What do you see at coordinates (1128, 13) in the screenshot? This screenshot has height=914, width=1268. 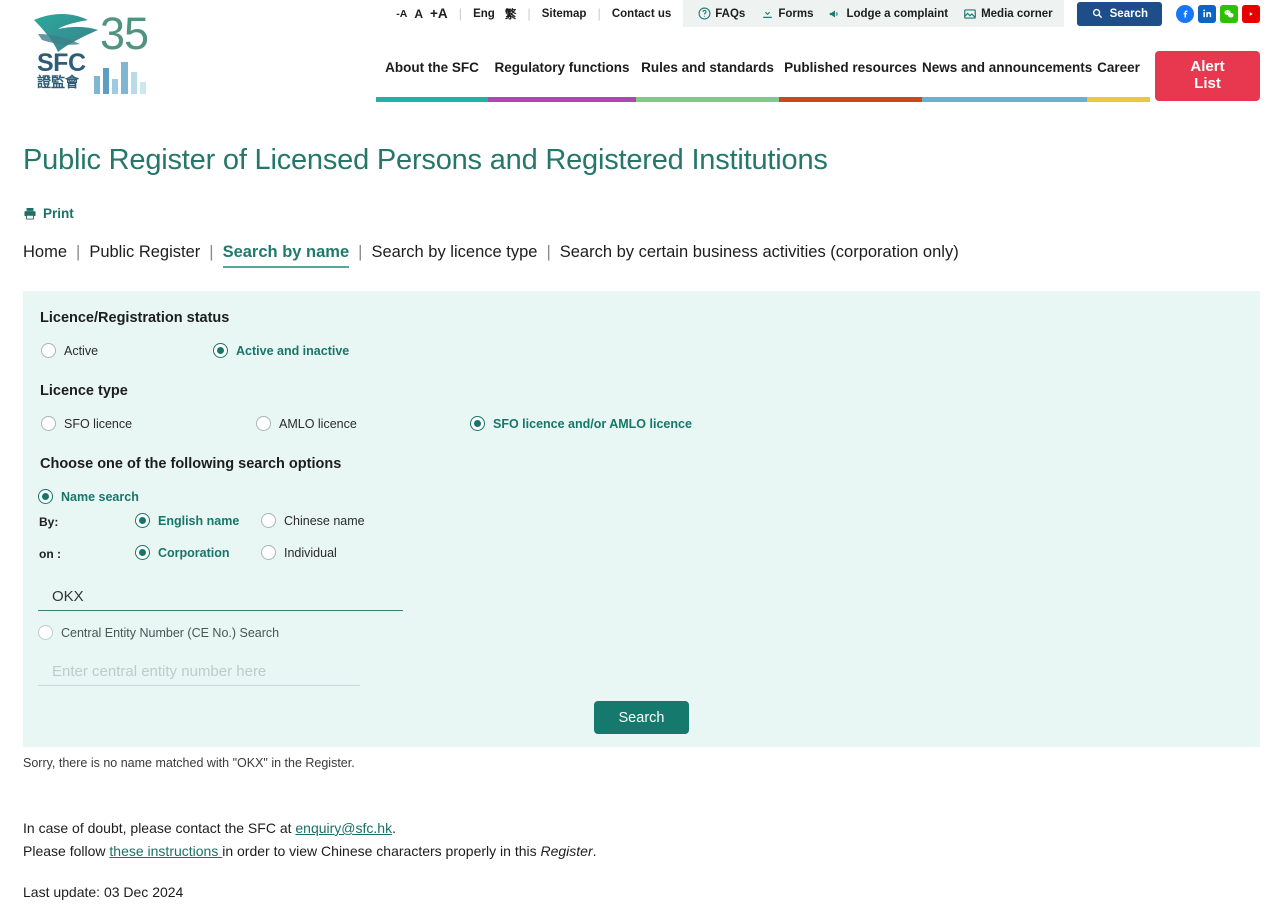 I see `header-search-label: Search` at bounding box center [1128, 13].